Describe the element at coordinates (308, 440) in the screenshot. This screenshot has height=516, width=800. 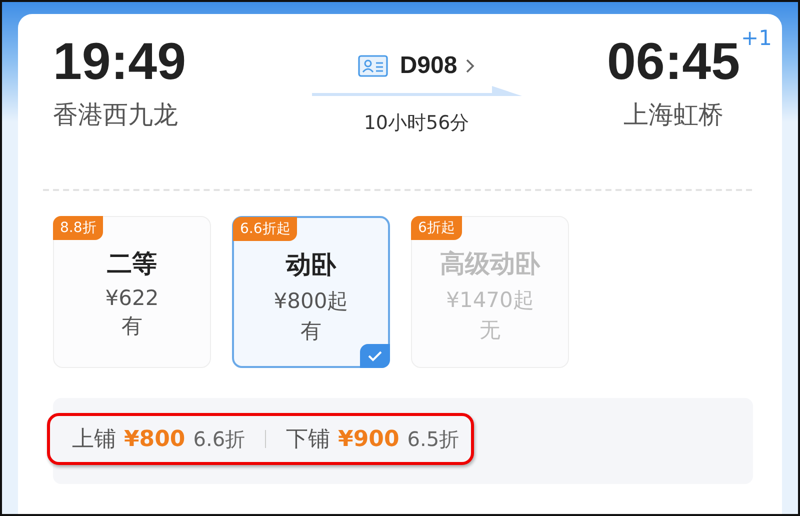
I see `berth-name: 下铺` at that location.